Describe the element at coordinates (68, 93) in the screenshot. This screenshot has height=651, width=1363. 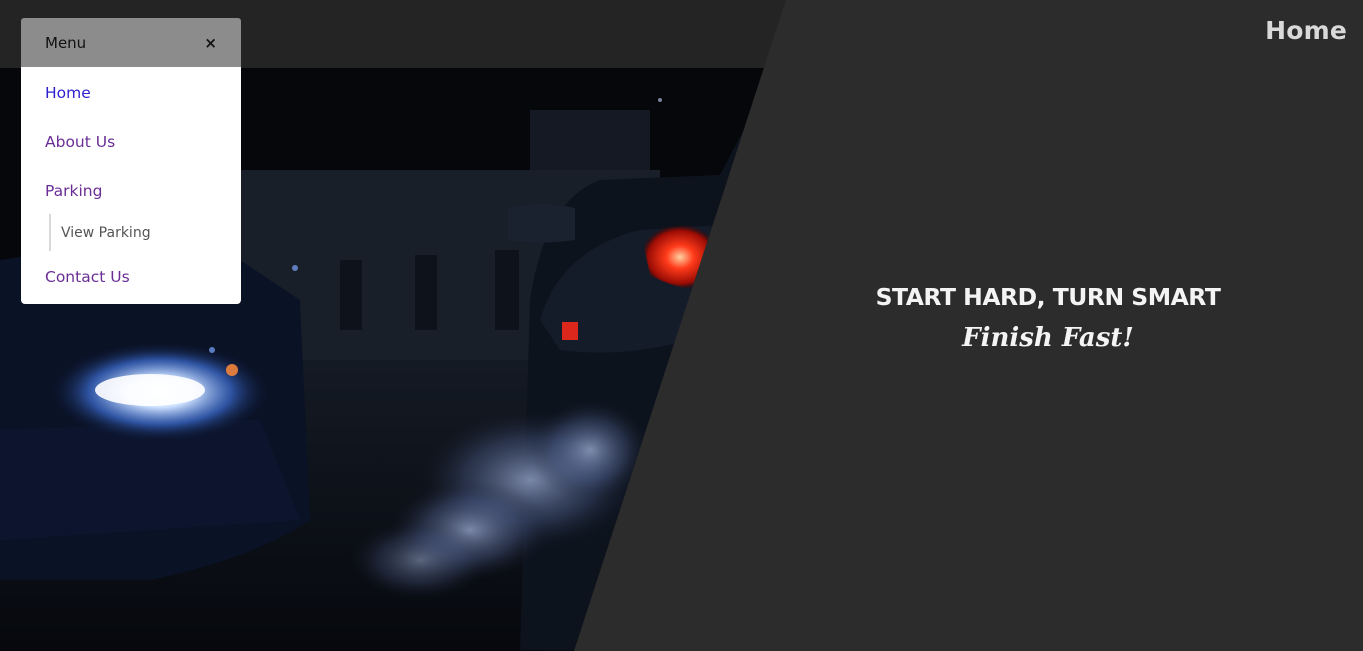
I see `menu-item-home: Home` at that location.